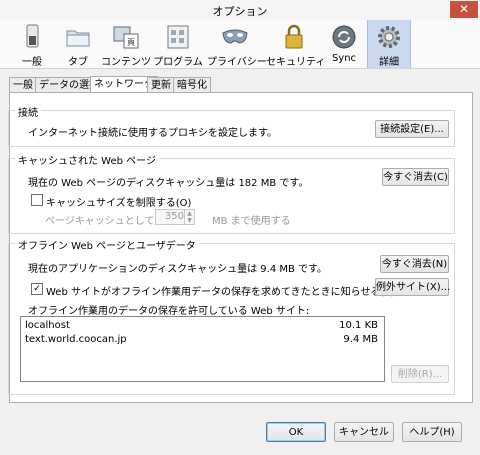 The image size is (480, 455). I want to click on toolbar-label: 詳細, so click(389, 62).